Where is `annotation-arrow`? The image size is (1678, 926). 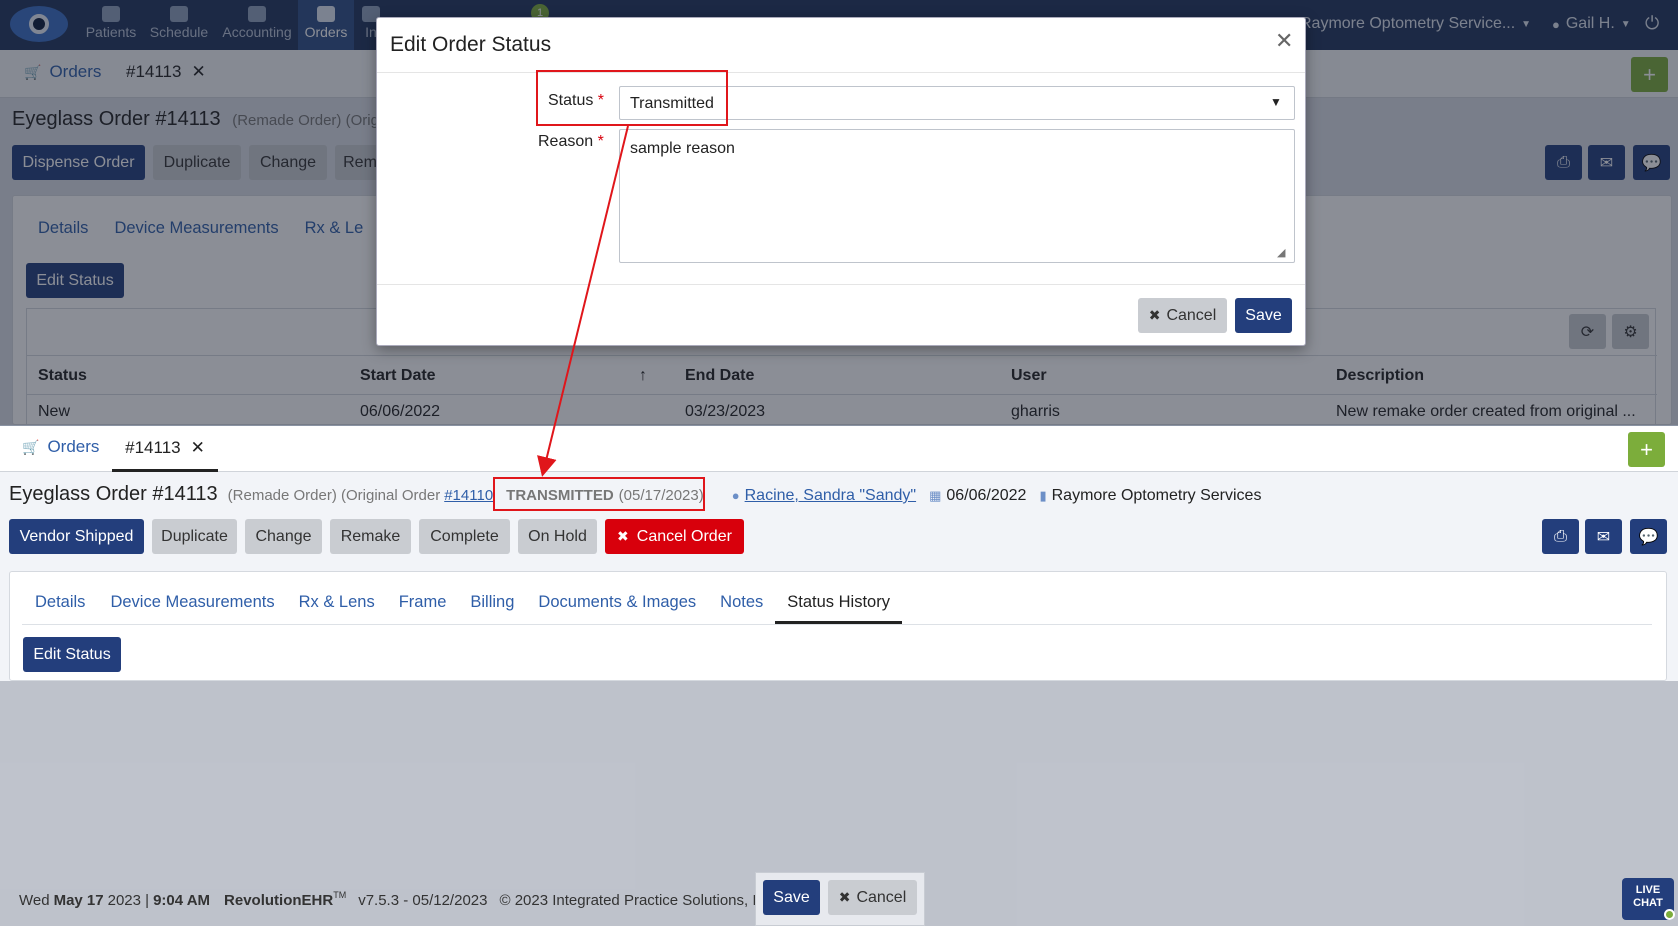 annotation-arrow is located at coordinates (583, 301).